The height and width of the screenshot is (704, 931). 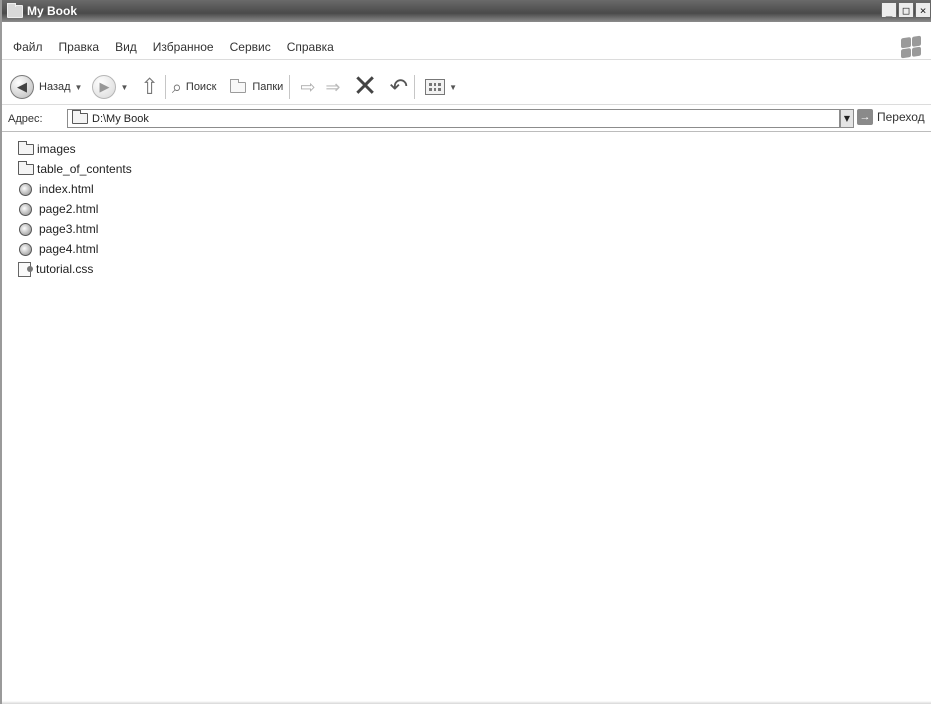 I want to click on file-name: tutorial.css, so click(x=65, y=269).